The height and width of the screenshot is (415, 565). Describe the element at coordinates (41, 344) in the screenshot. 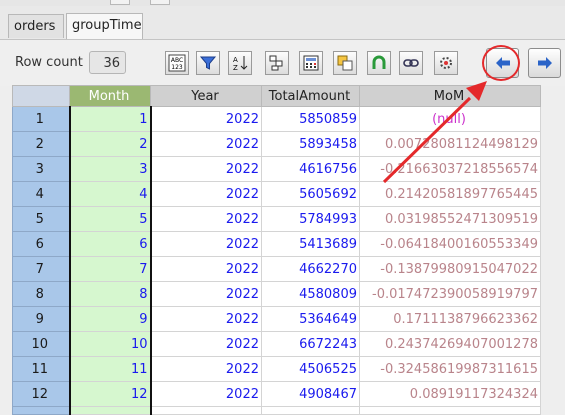

I see `row-number: 10` at that location.